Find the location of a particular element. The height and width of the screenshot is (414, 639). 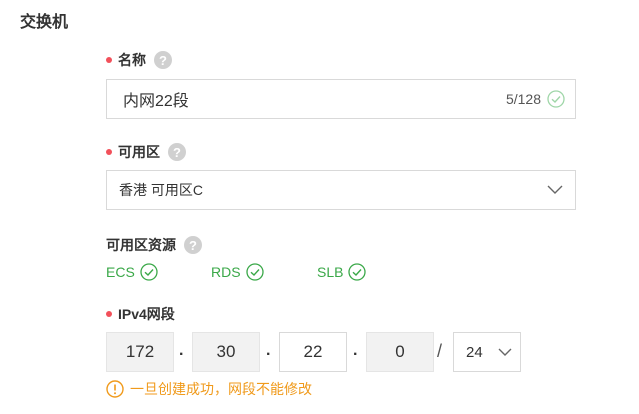

ip-octet-1: 172 is located at coordinates (140, 352).